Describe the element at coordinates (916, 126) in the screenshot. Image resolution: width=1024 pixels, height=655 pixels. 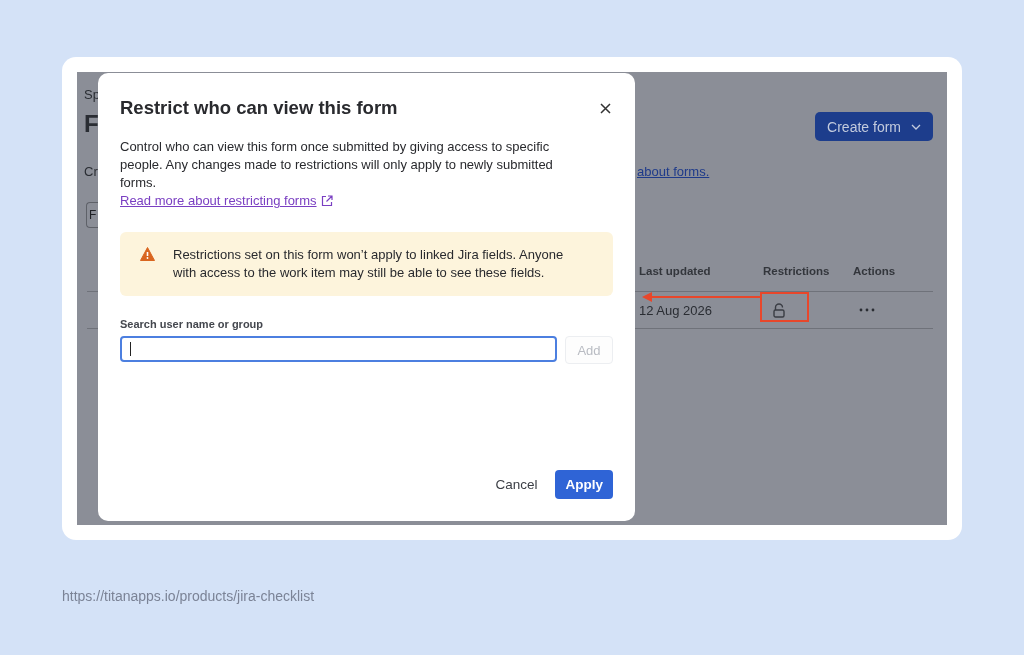
I see `chevron-down-icon` at that location.